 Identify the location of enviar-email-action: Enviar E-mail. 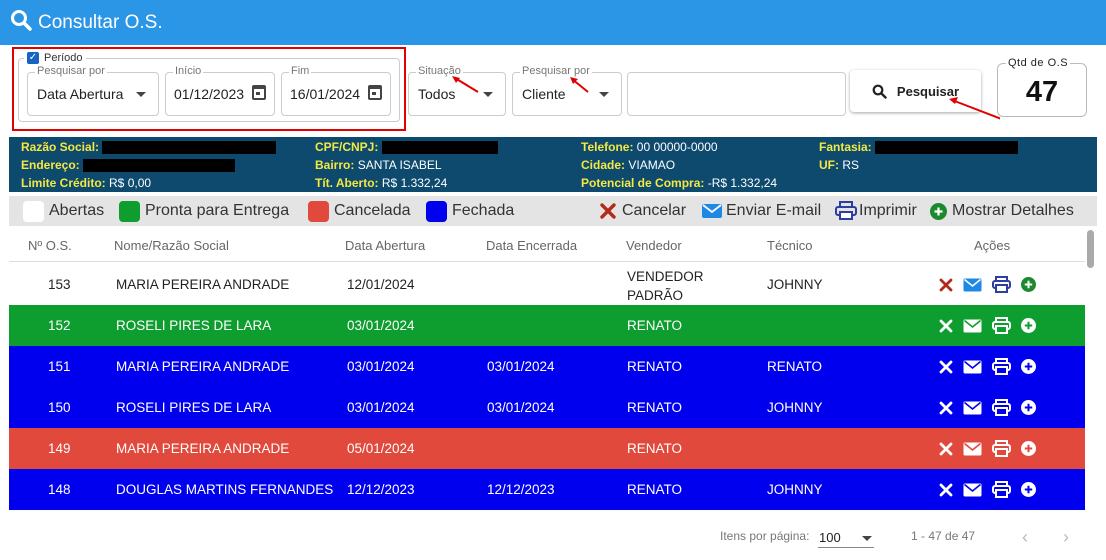
(761, 211).